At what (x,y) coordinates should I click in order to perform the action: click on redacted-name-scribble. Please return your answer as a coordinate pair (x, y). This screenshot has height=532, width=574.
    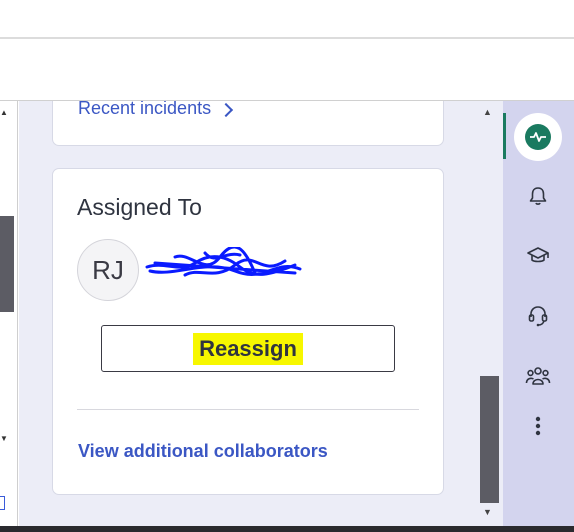
    Looking at the image, I should click on (223, 262).